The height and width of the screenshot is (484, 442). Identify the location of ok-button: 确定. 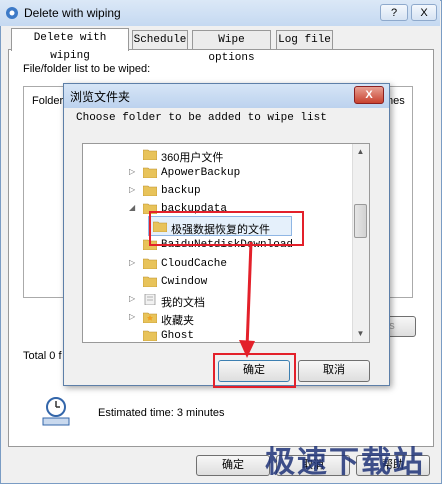
(233, 465).